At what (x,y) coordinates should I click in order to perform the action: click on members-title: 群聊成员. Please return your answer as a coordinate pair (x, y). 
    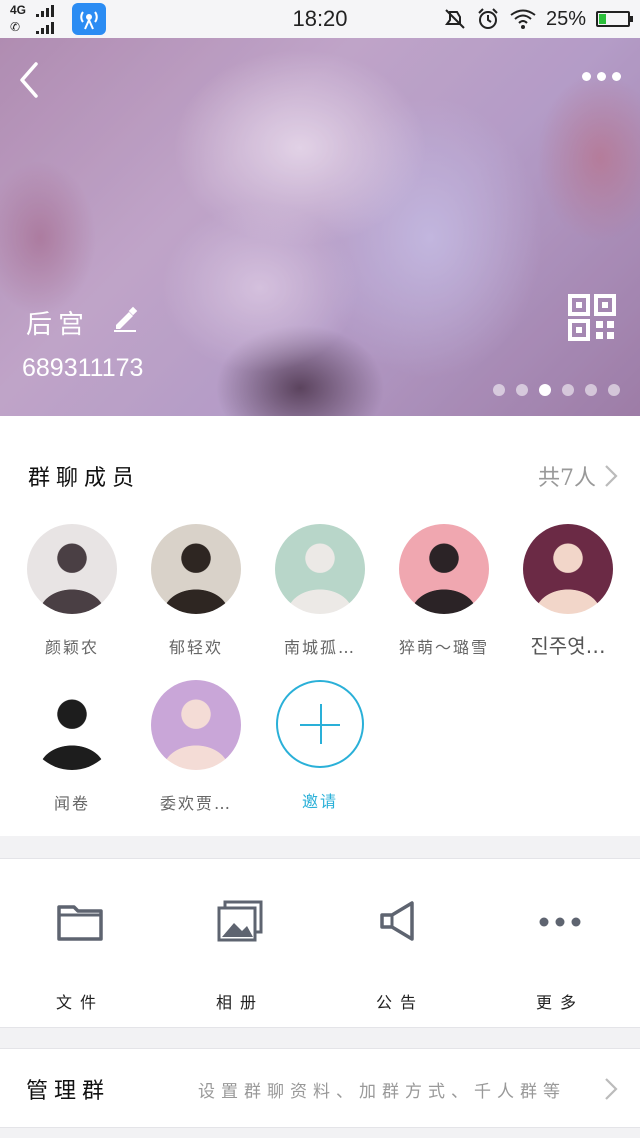
    Looking at the image, I should click on (84, 478).